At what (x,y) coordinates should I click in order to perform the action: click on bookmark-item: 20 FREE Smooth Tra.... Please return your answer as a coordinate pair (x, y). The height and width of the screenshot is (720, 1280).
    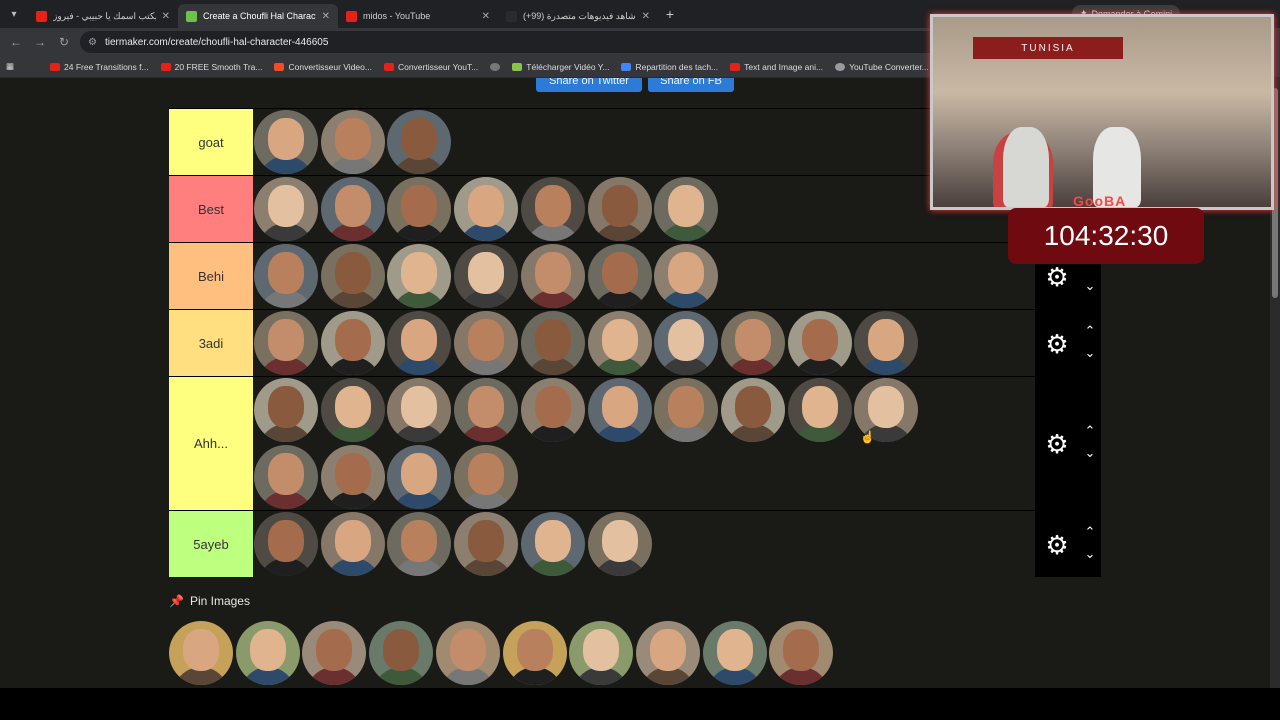
    Looking at the image, I should click on (211, 67).